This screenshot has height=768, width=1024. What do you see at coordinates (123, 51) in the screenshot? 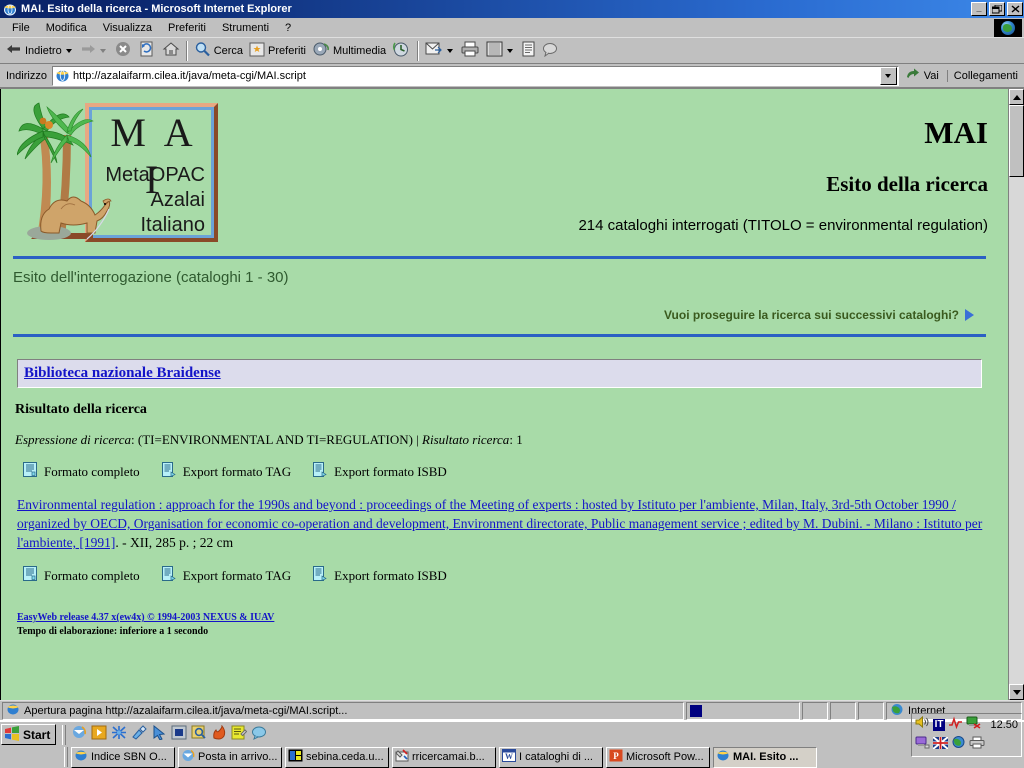
I see `stop-button` at bounding box center [123, 51].